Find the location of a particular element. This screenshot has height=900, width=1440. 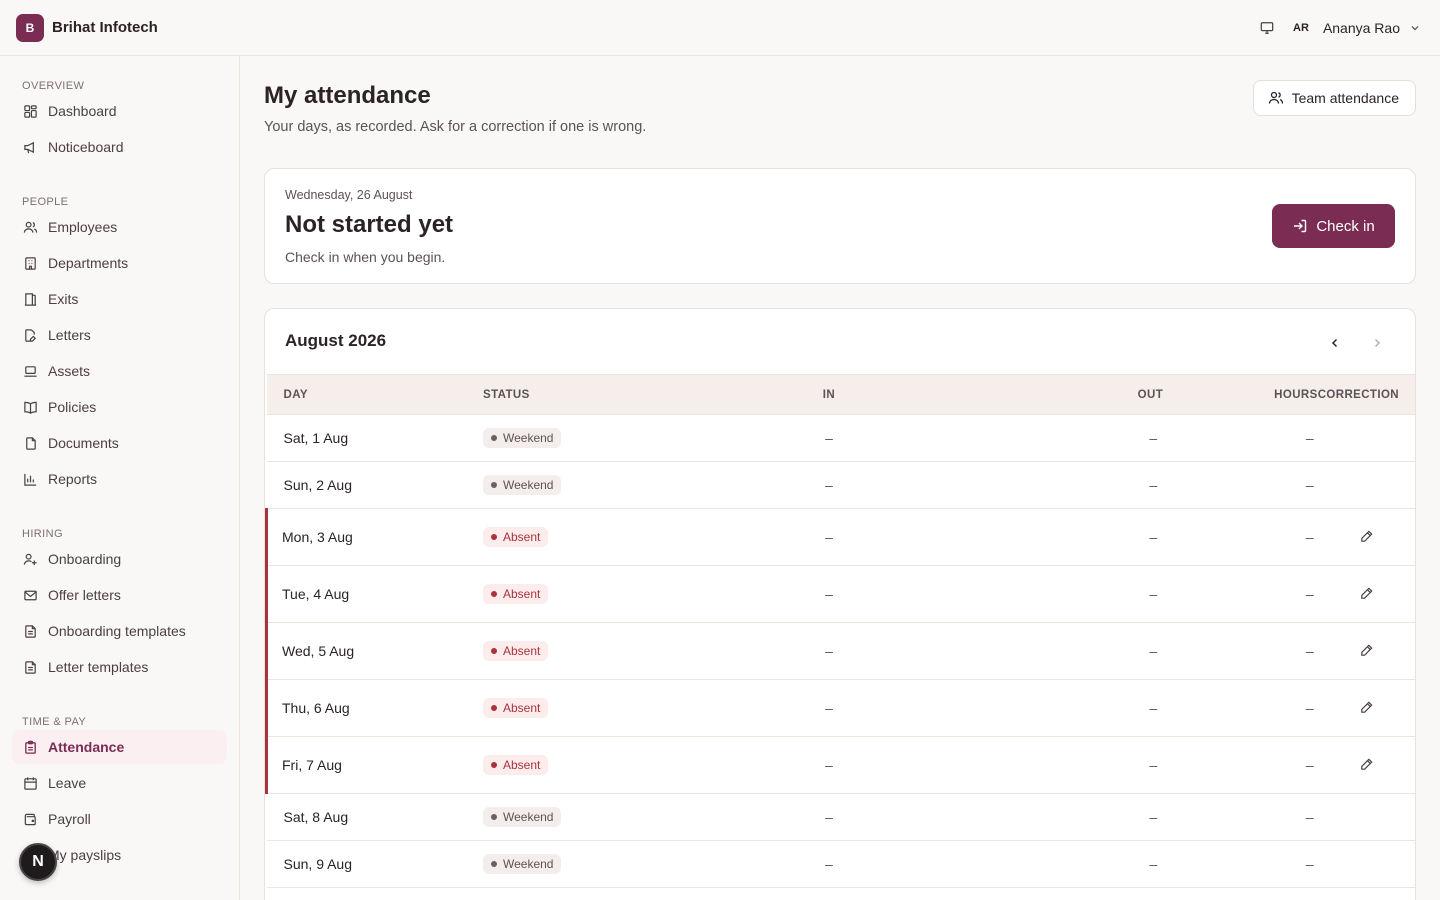

table-row: Sat, 1 Aug Weekend – – – is located at coordinates (840, 438).